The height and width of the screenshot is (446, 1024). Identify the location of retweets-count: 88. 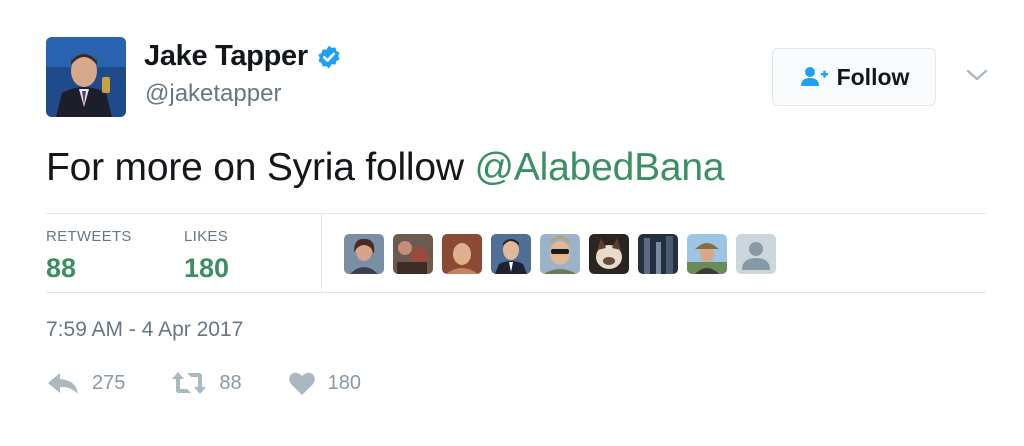
(61, 268).